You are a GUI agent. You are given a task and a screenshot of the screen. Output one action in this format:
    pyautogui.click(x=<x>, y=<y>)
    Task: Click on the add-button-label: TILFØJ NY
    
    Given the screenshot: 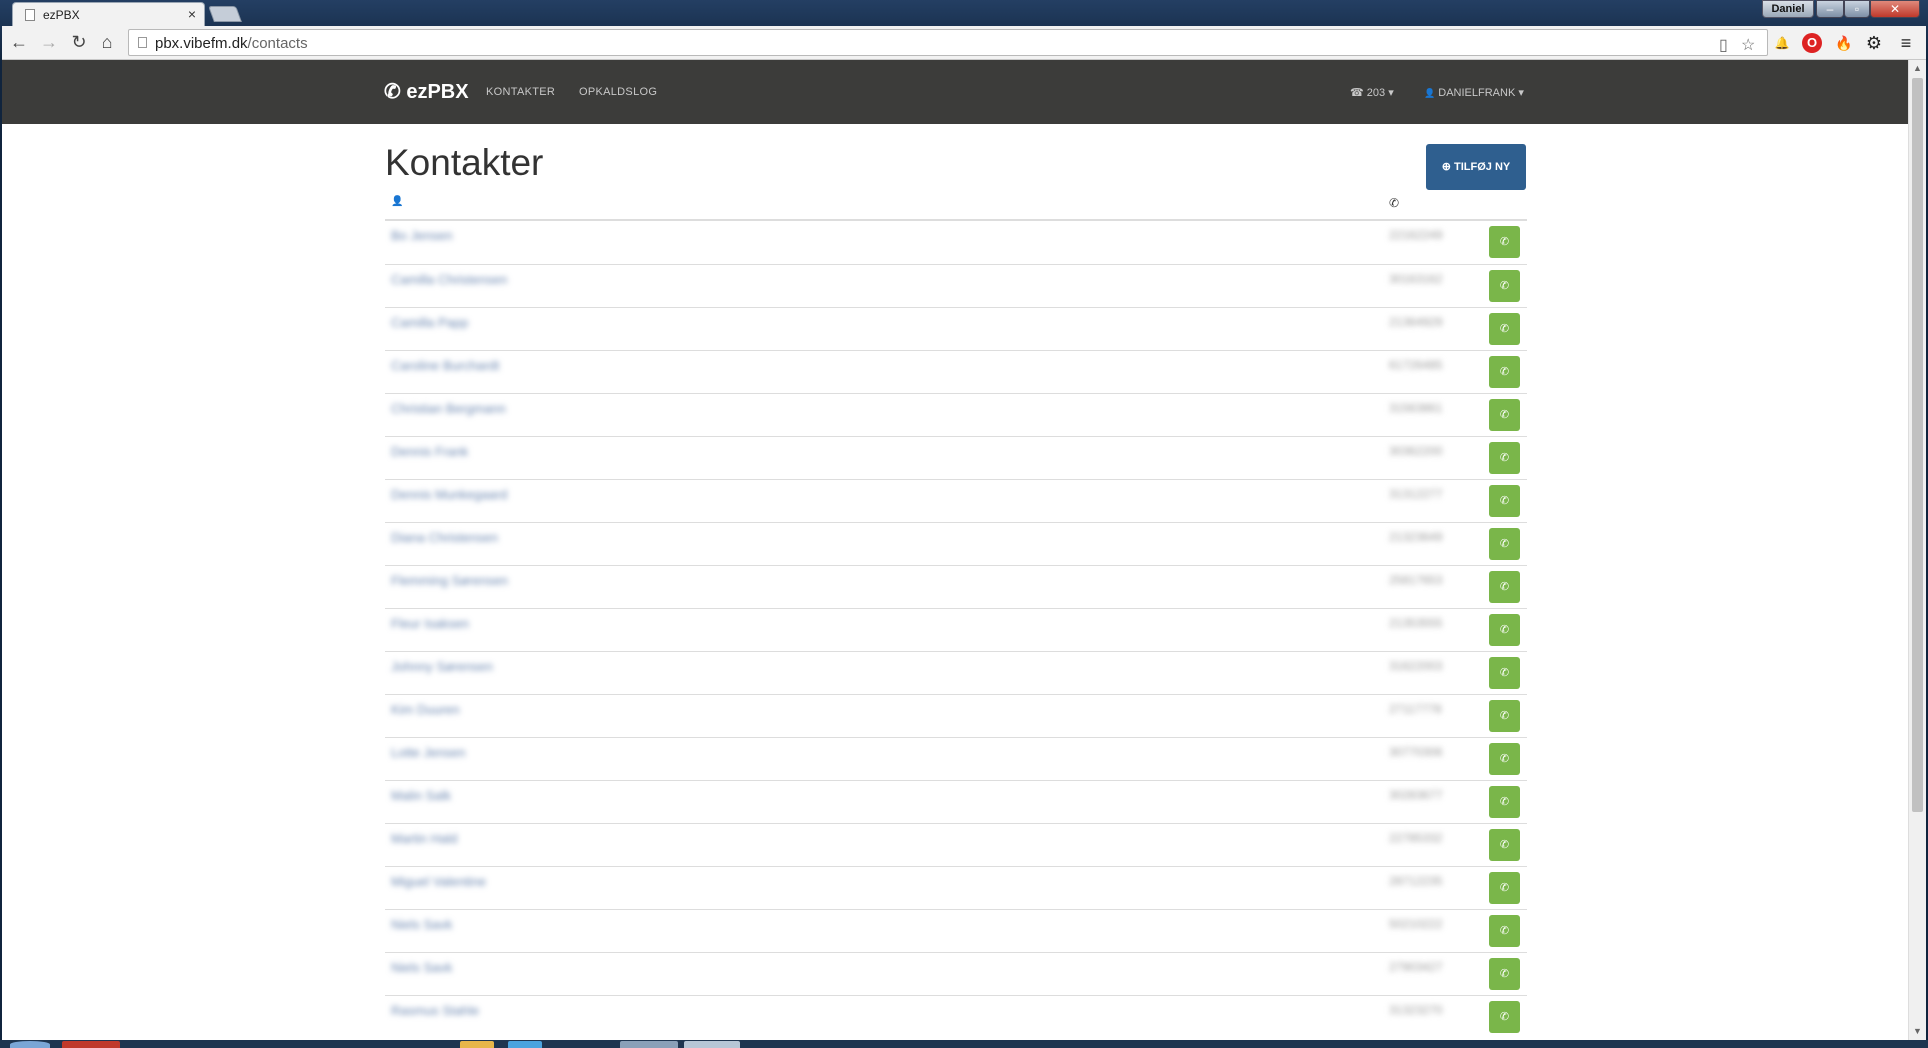 What is the action you would take?
    pyautogui.click(x=1482, y=167)
    